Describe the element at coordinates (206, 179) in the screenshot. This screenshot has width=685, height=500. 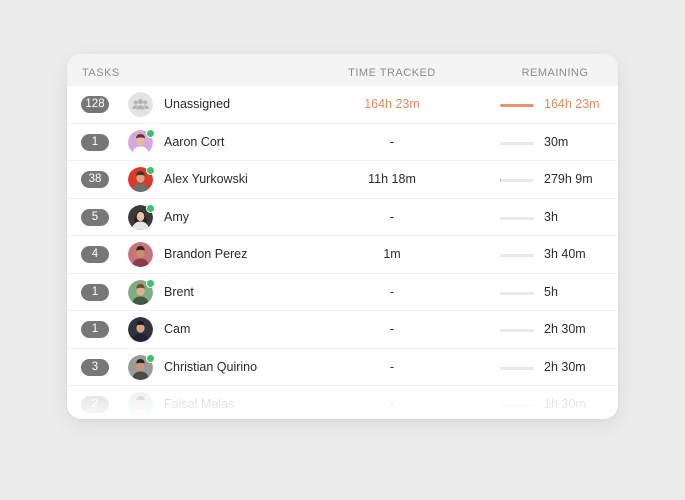
I see `assignee-name: Alex Yurkowski` at that location.